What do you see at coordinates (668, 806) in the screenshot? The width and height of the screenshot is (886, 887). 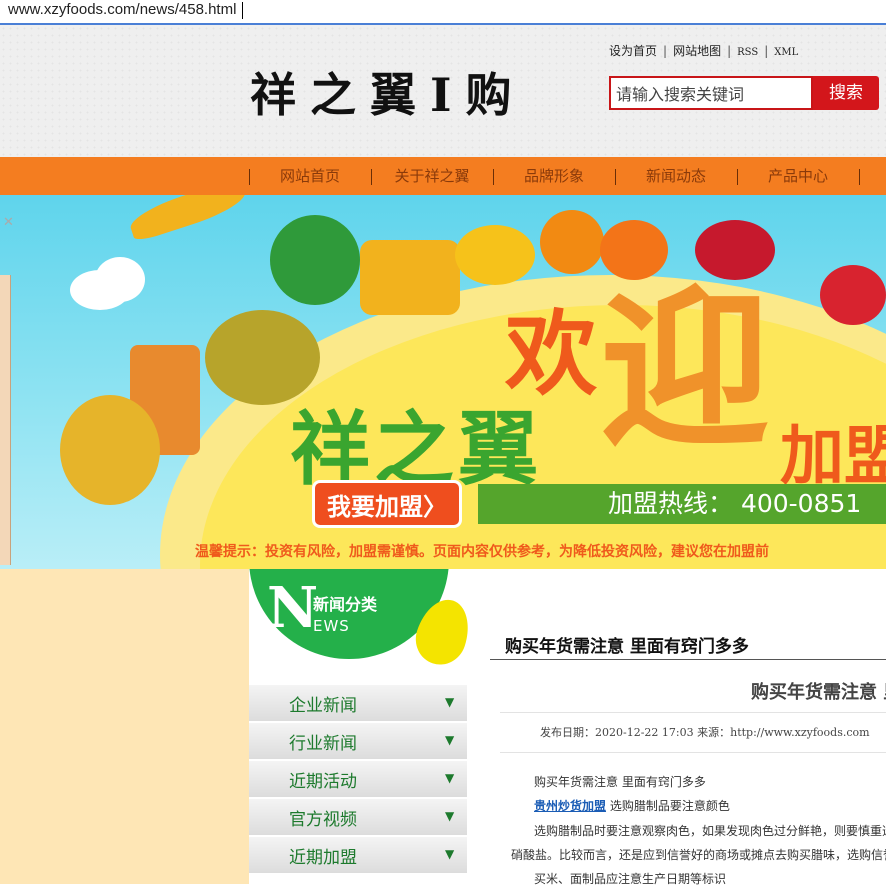 I see `article-paragraph-text: 选购腊制品要注意颜色` at bounding box center [668, 806].